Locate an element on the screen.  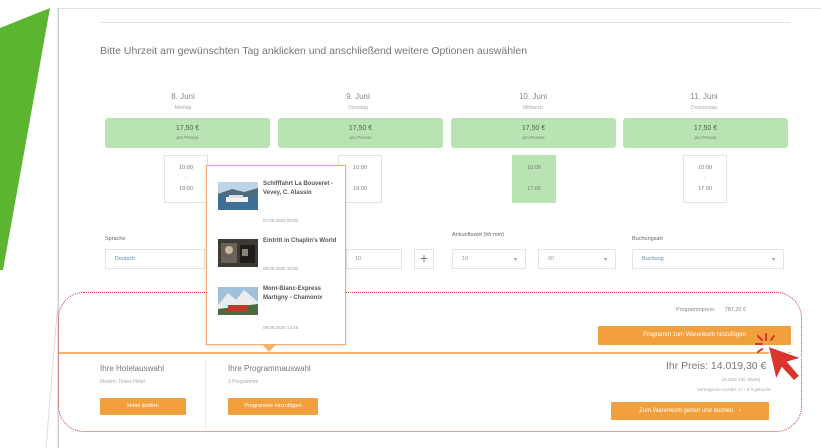
program-price-value: 787,20 € is located at coordinates (735, 310).